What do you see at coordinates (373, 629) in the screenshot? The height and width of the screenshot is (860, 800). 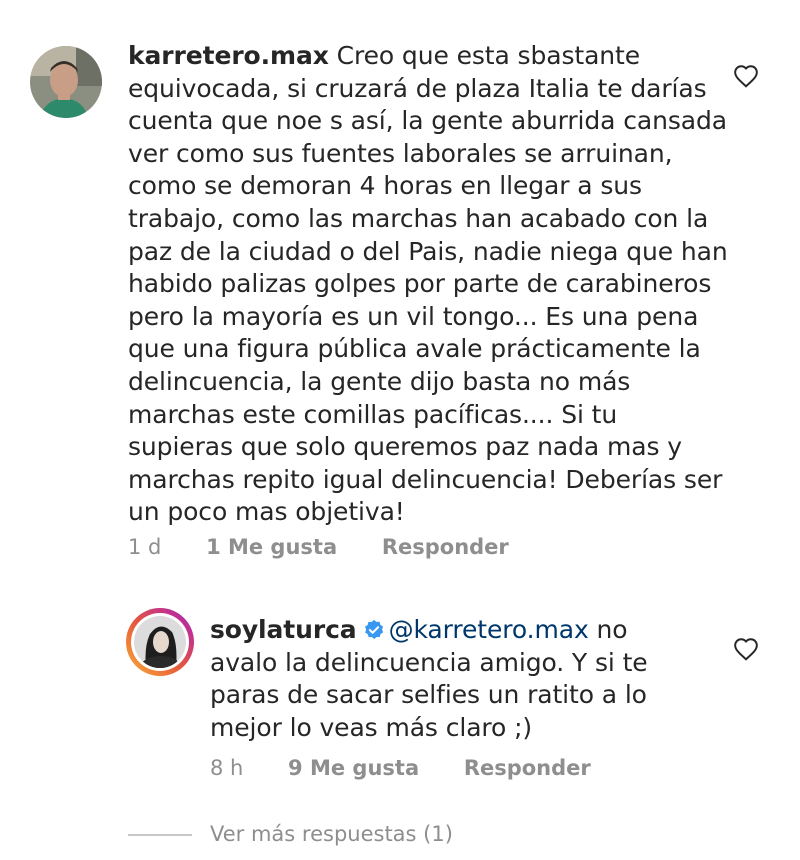 I see `verified-badge-icon` at bounding box center [373, 629].